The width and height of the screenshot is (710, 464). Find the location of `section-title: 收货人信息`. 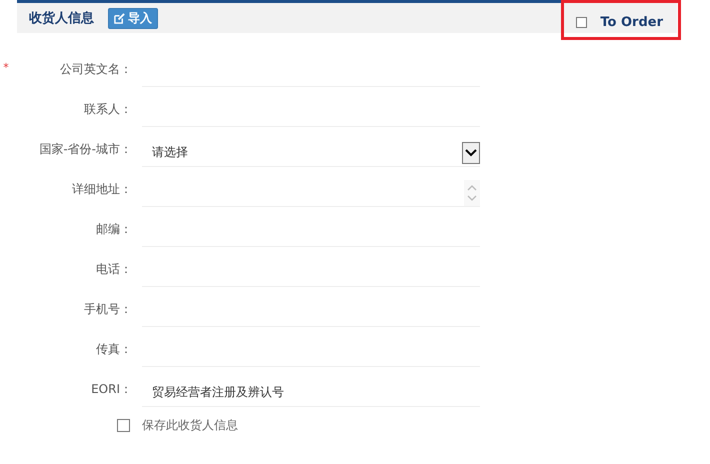

section-title: 收货人信息 is located at coordinates (61, 18).